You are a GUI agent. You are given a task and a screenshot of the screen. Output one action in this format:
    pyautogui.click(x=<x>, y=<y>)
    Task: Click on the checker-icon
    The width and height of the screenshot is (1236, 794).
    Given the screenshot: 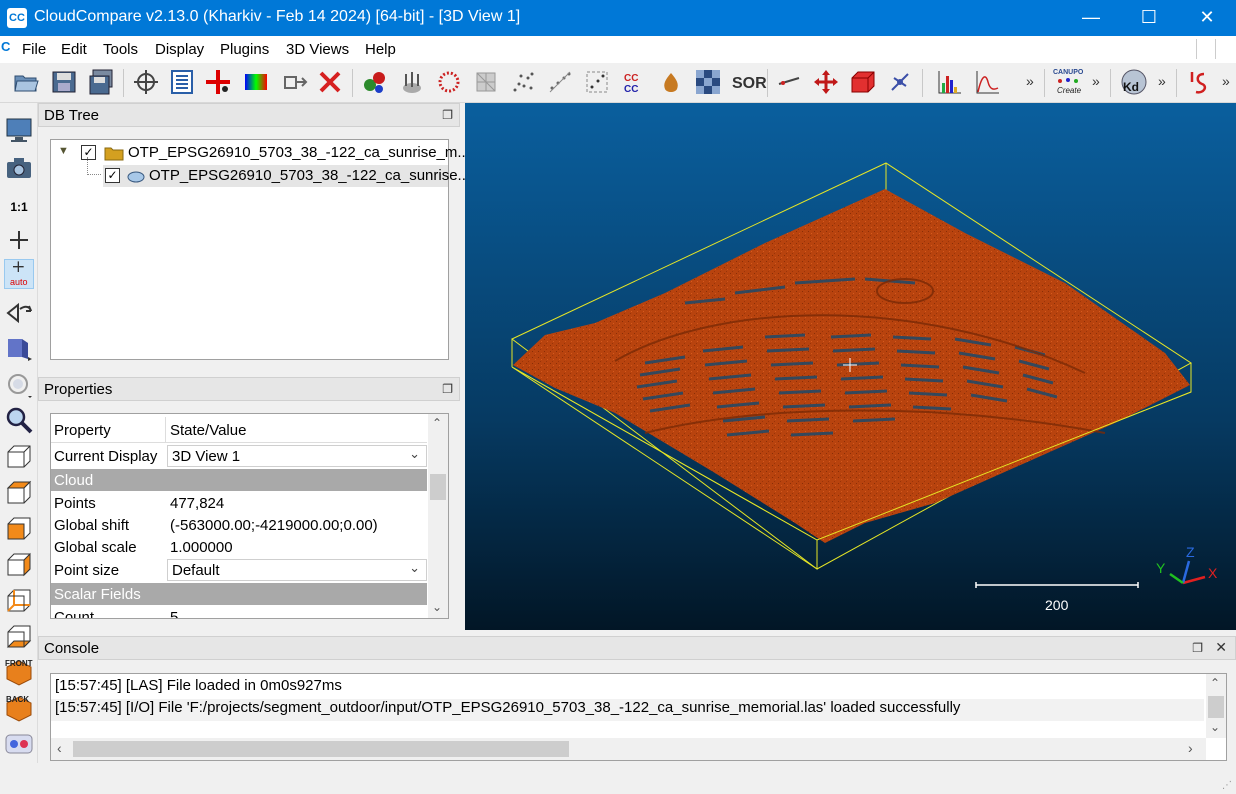 What is the action you would take?
    pyautogui.click(x=708, y=82)
    